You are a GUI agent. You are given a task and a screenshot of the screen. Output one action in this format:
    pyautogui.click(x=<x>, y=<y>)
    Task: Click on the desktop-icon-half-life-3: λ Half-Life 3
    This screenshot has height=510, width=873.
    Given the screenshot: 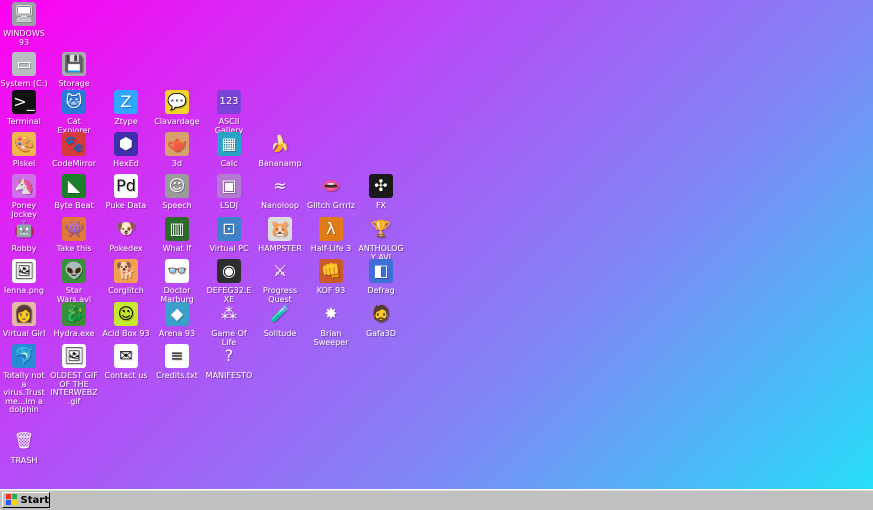 What is the action you would take?
    pyautogui.click(x=331, y=235)
    